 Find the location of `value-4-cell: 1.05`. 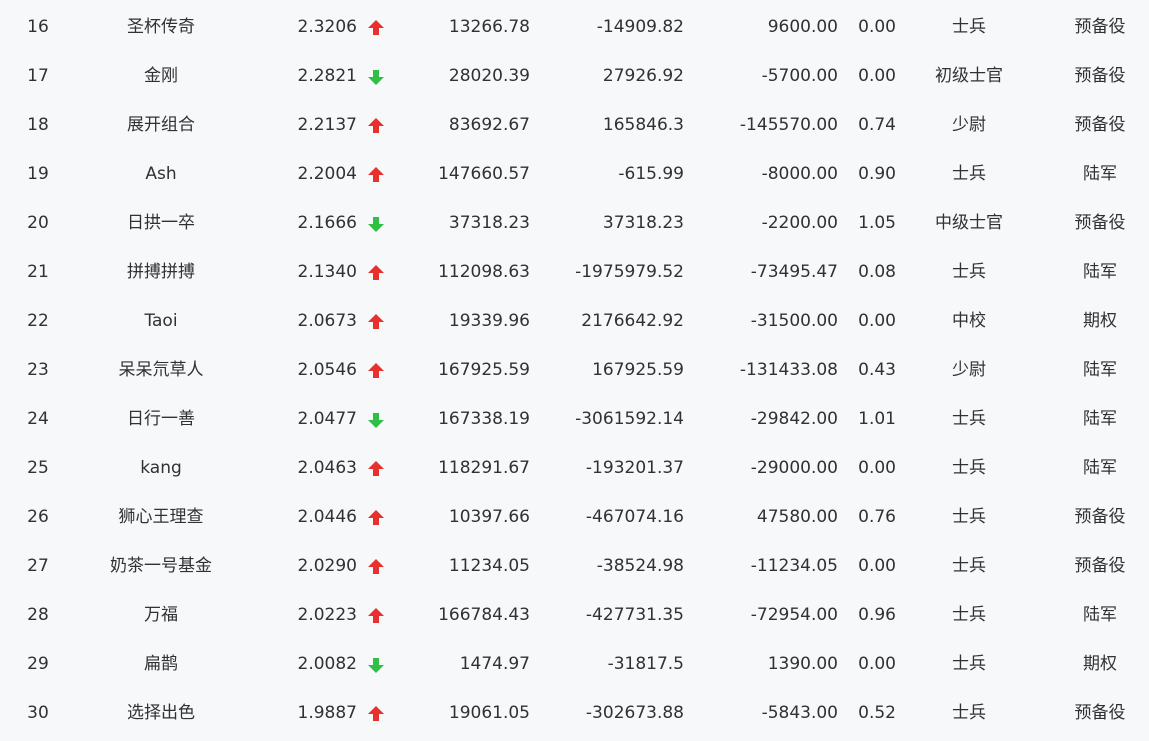

value-4-cell: 1.05 is located at coordinates (877, 223).